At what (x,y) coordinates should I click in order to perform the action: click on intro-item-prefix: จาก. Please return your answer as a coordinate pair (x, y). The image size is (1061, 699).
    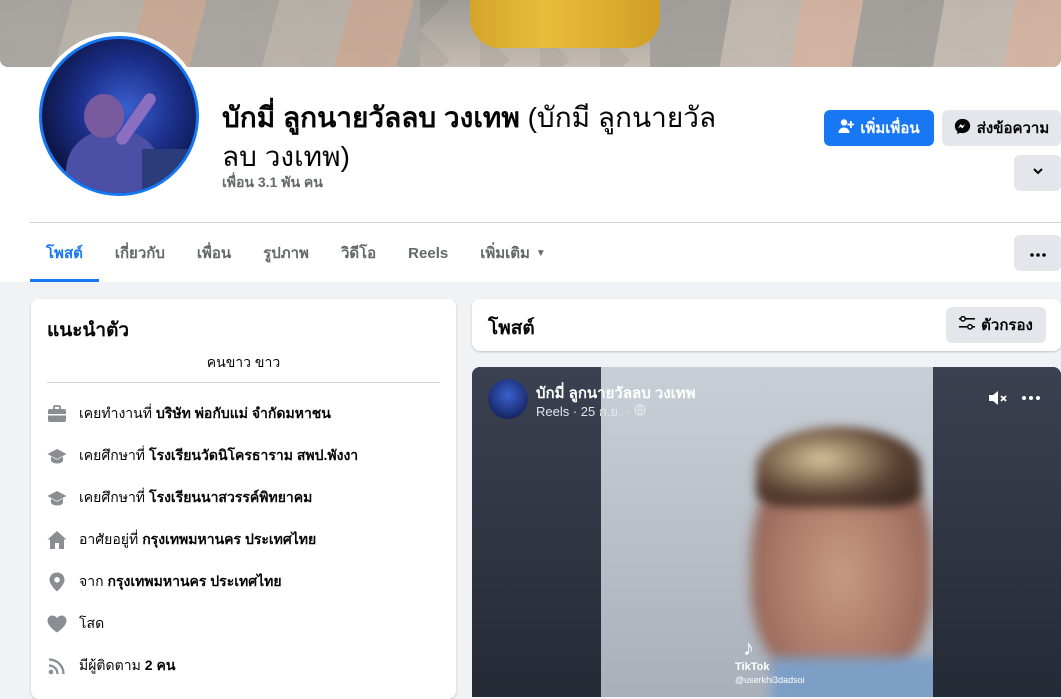
    Looking at the image, I should click on (91, 581).